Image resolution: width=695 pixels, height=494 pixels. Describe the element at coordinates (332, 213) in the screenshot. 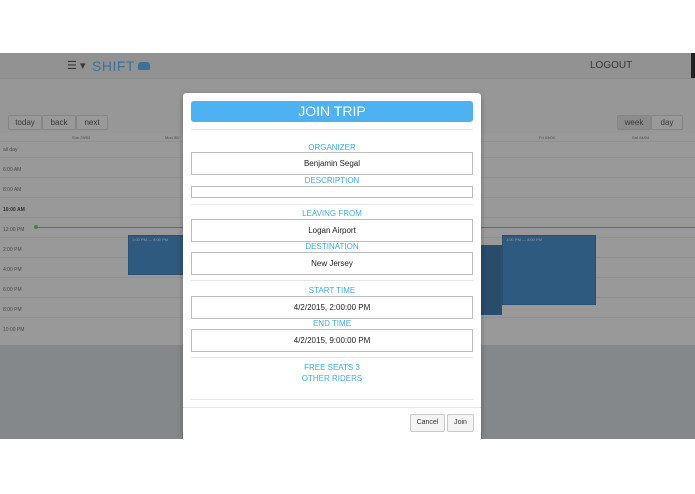

I see `leaving-from-label: LEAVING FROM` at that location.